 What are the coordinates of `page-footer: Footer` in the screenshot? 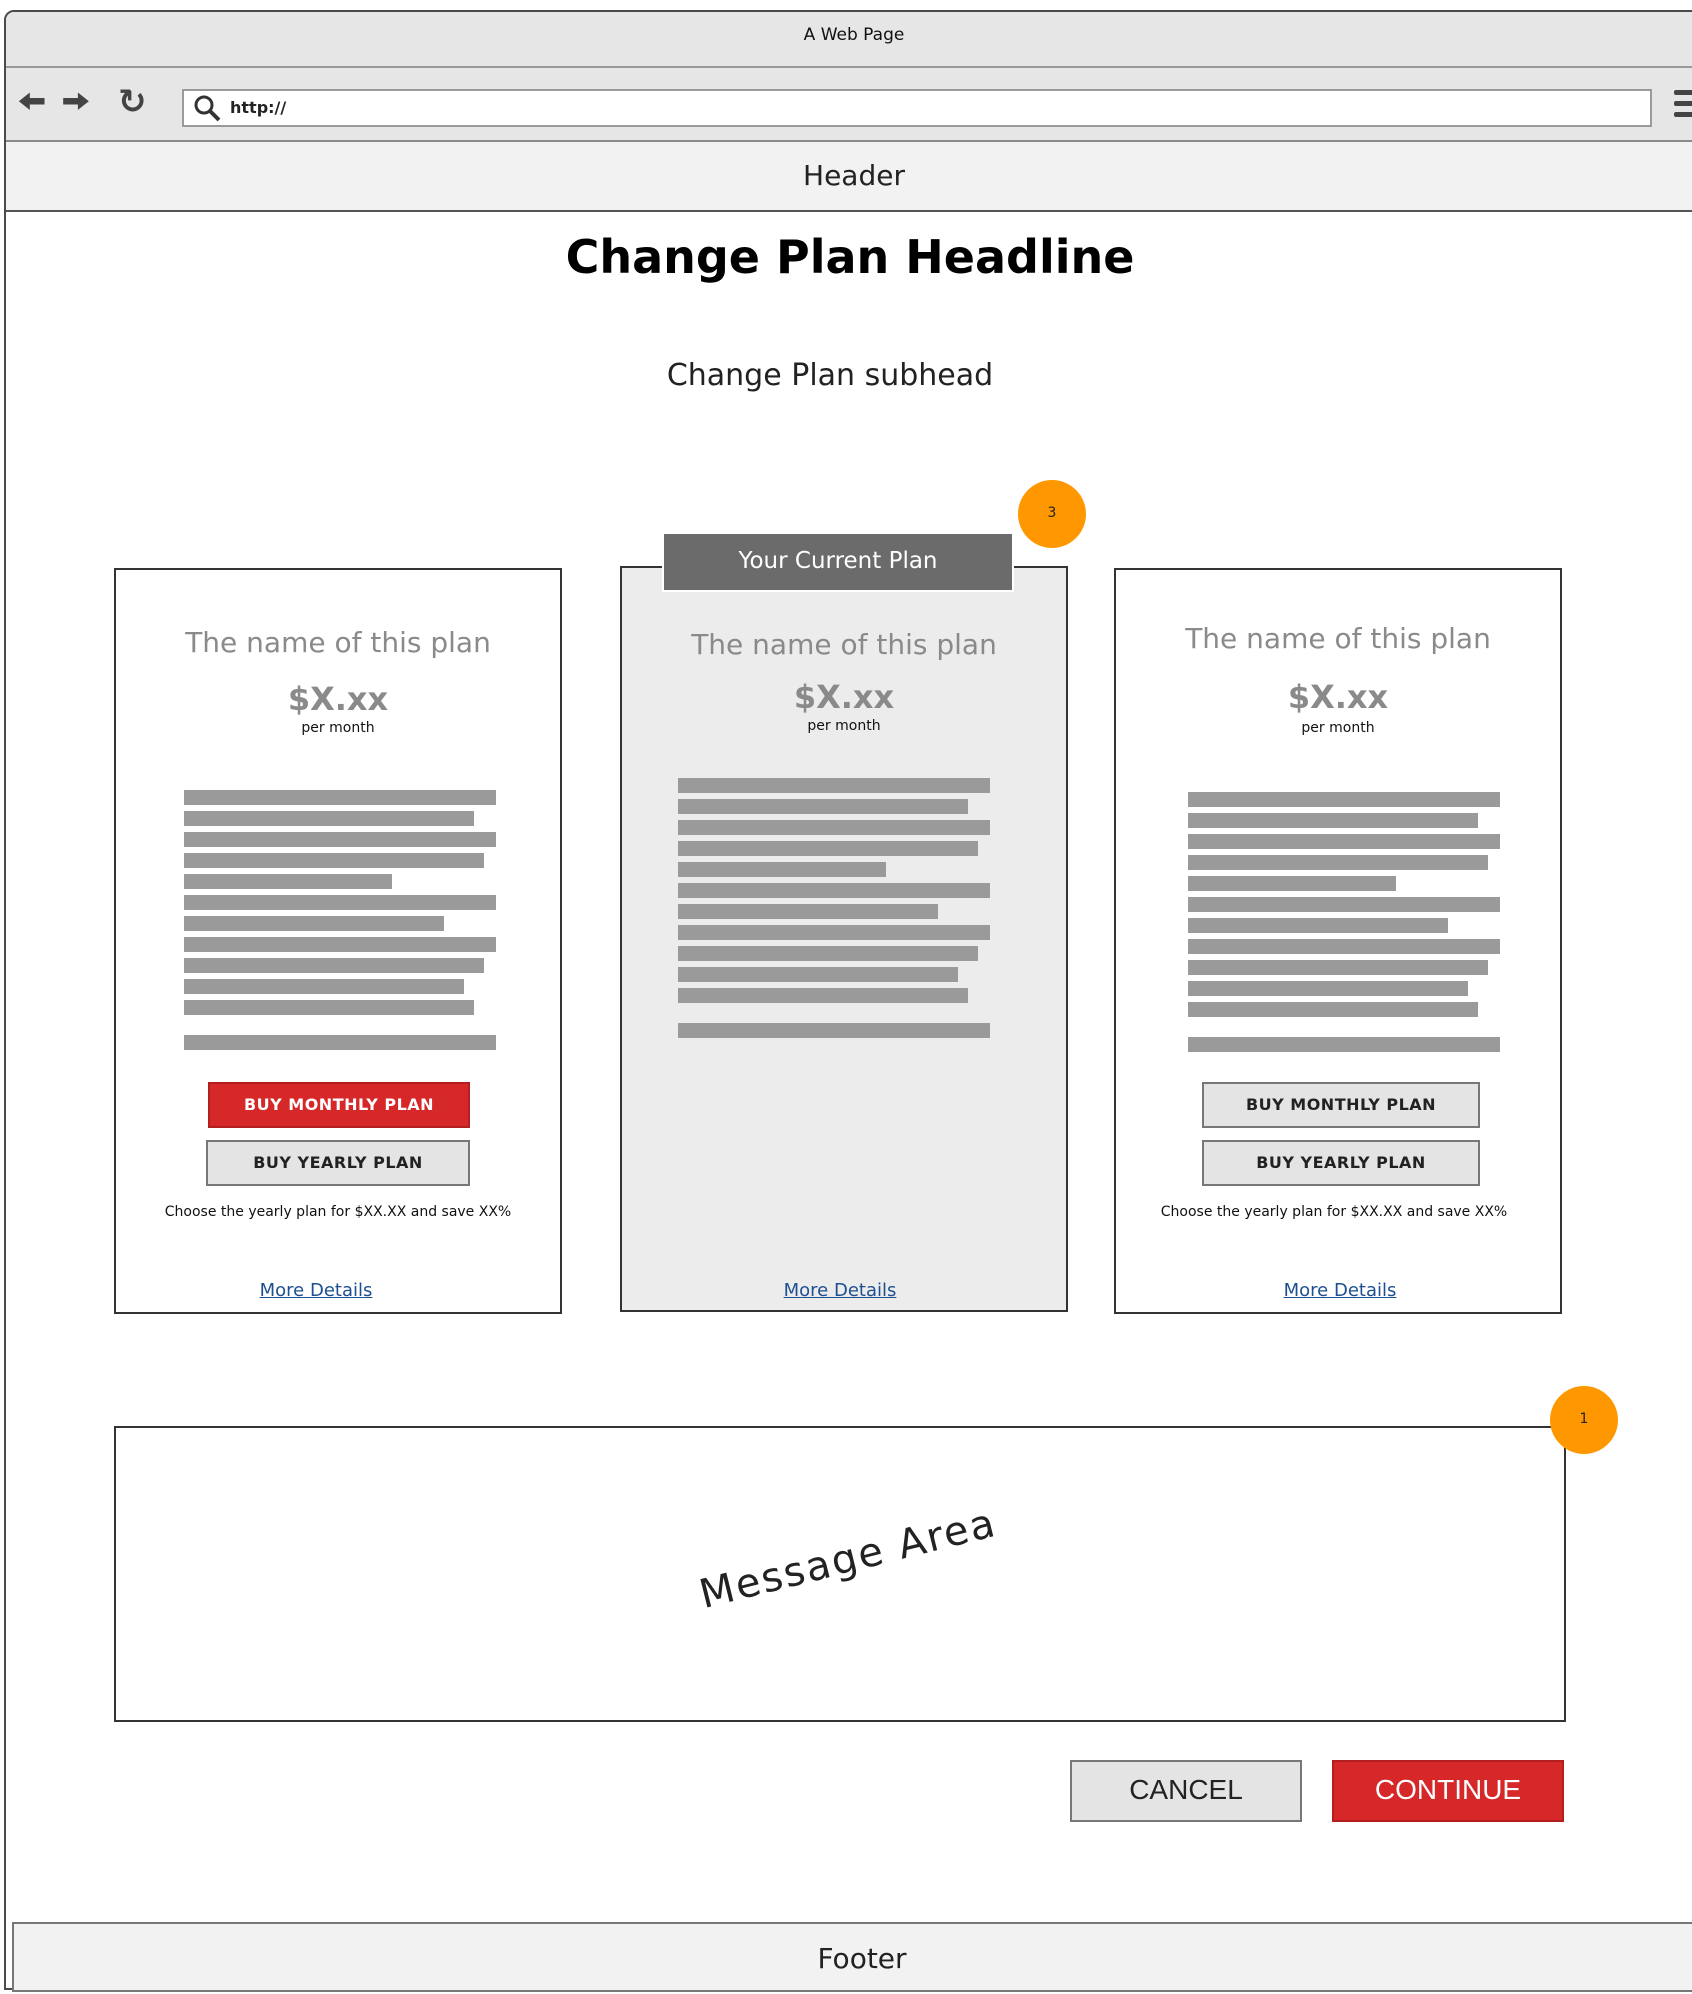 It's located at (852, 1957).